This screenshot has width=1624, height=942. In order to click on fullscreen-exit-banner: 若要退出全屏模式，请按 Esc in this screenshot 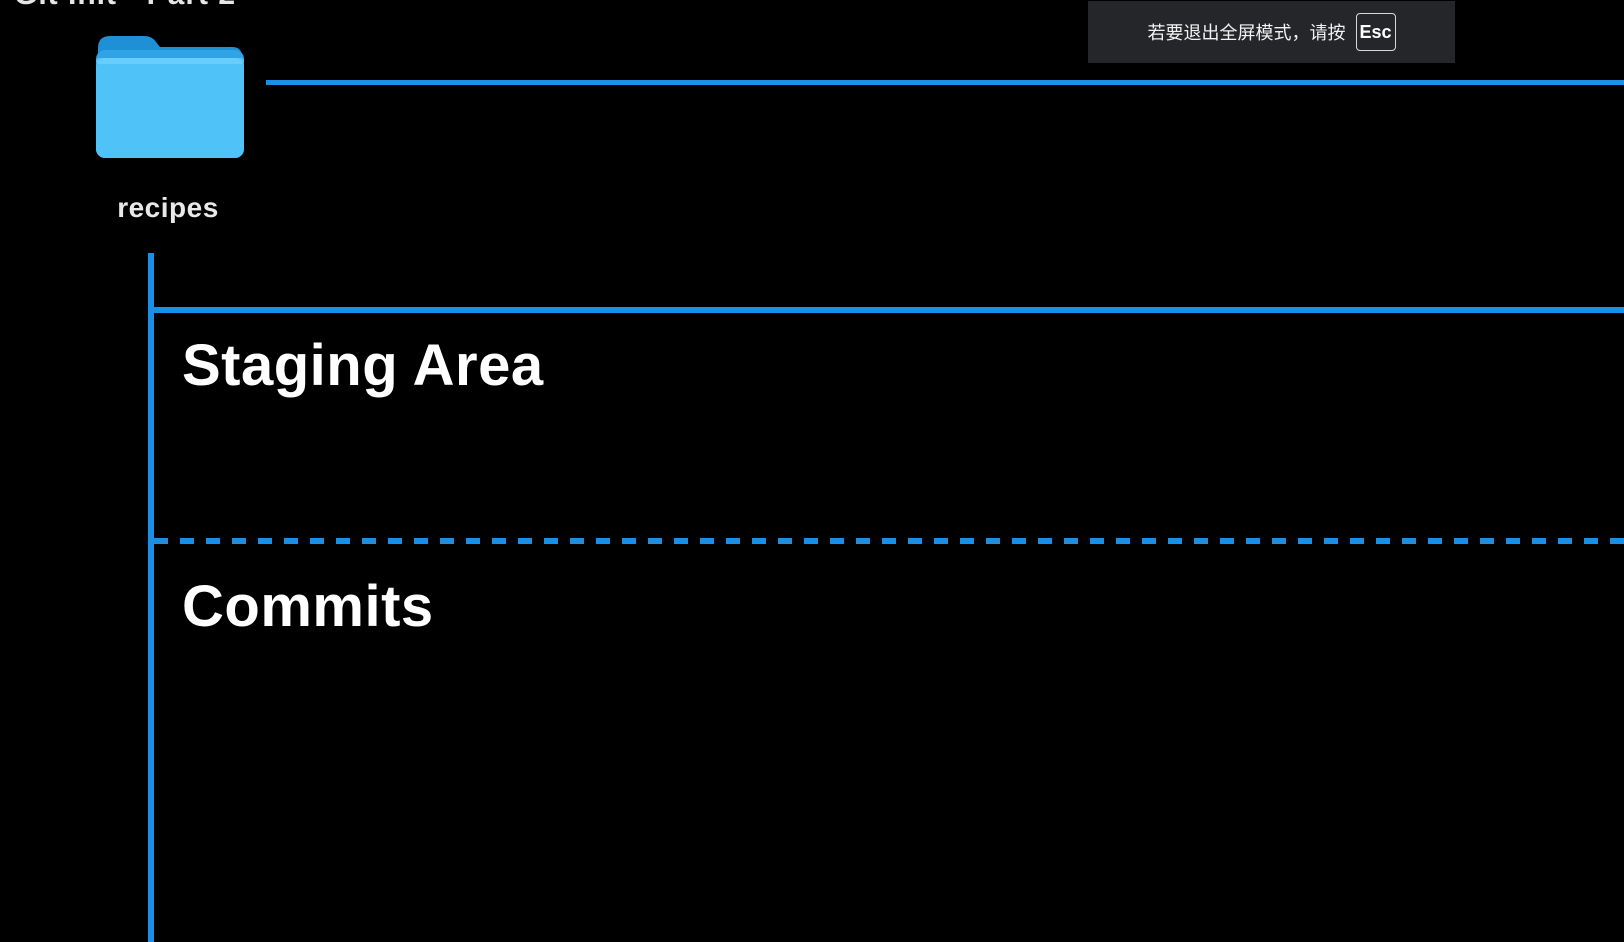, I will do `click(1271, 32)`.